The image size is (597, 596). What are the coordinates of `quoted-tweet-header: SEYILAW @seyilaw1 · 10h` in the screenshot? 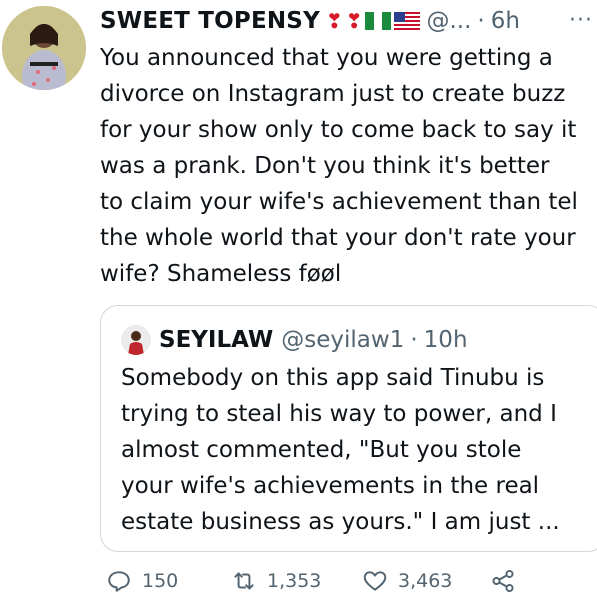 It's located at (294, 340).